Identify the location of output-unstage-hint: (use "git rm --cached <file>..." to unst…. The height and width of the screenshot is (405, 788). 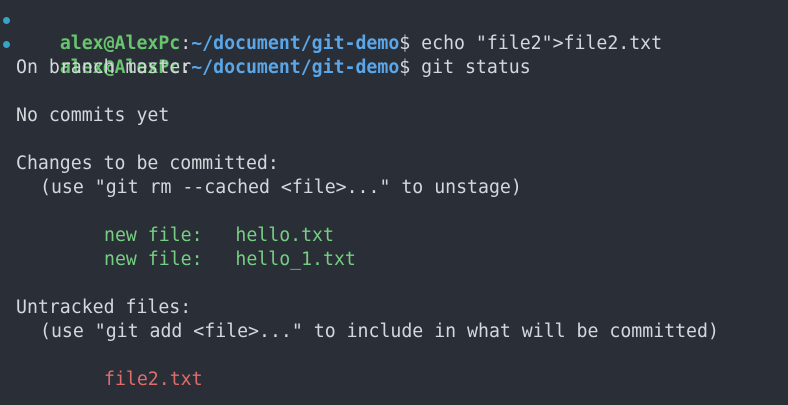
(281, 187).